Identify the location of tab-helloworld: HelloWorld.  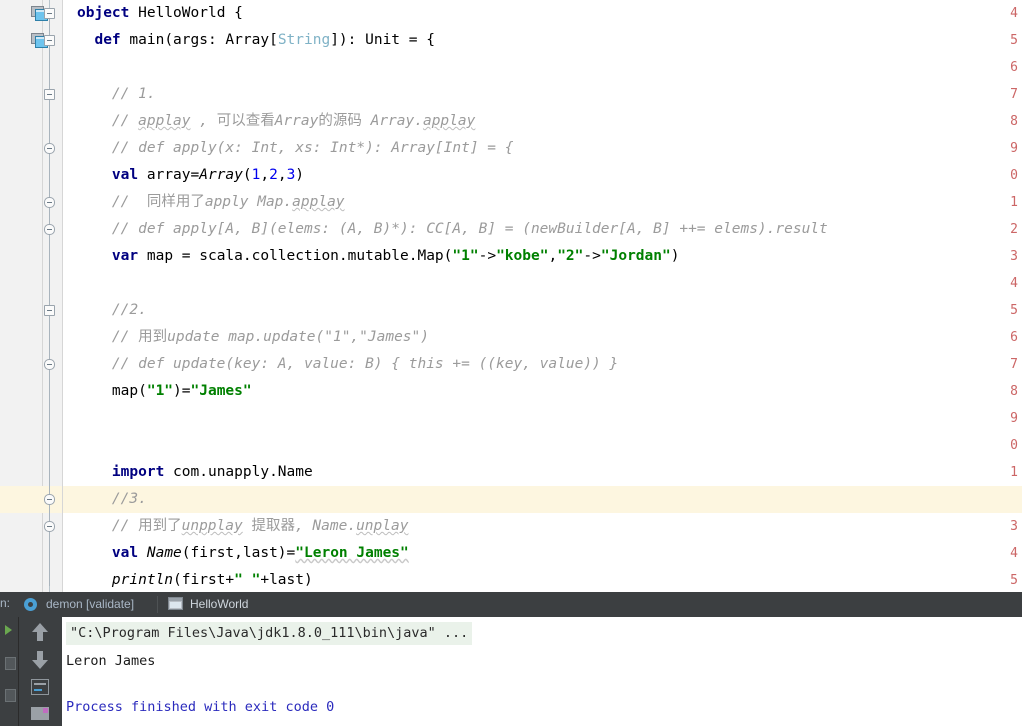
(228, 604).